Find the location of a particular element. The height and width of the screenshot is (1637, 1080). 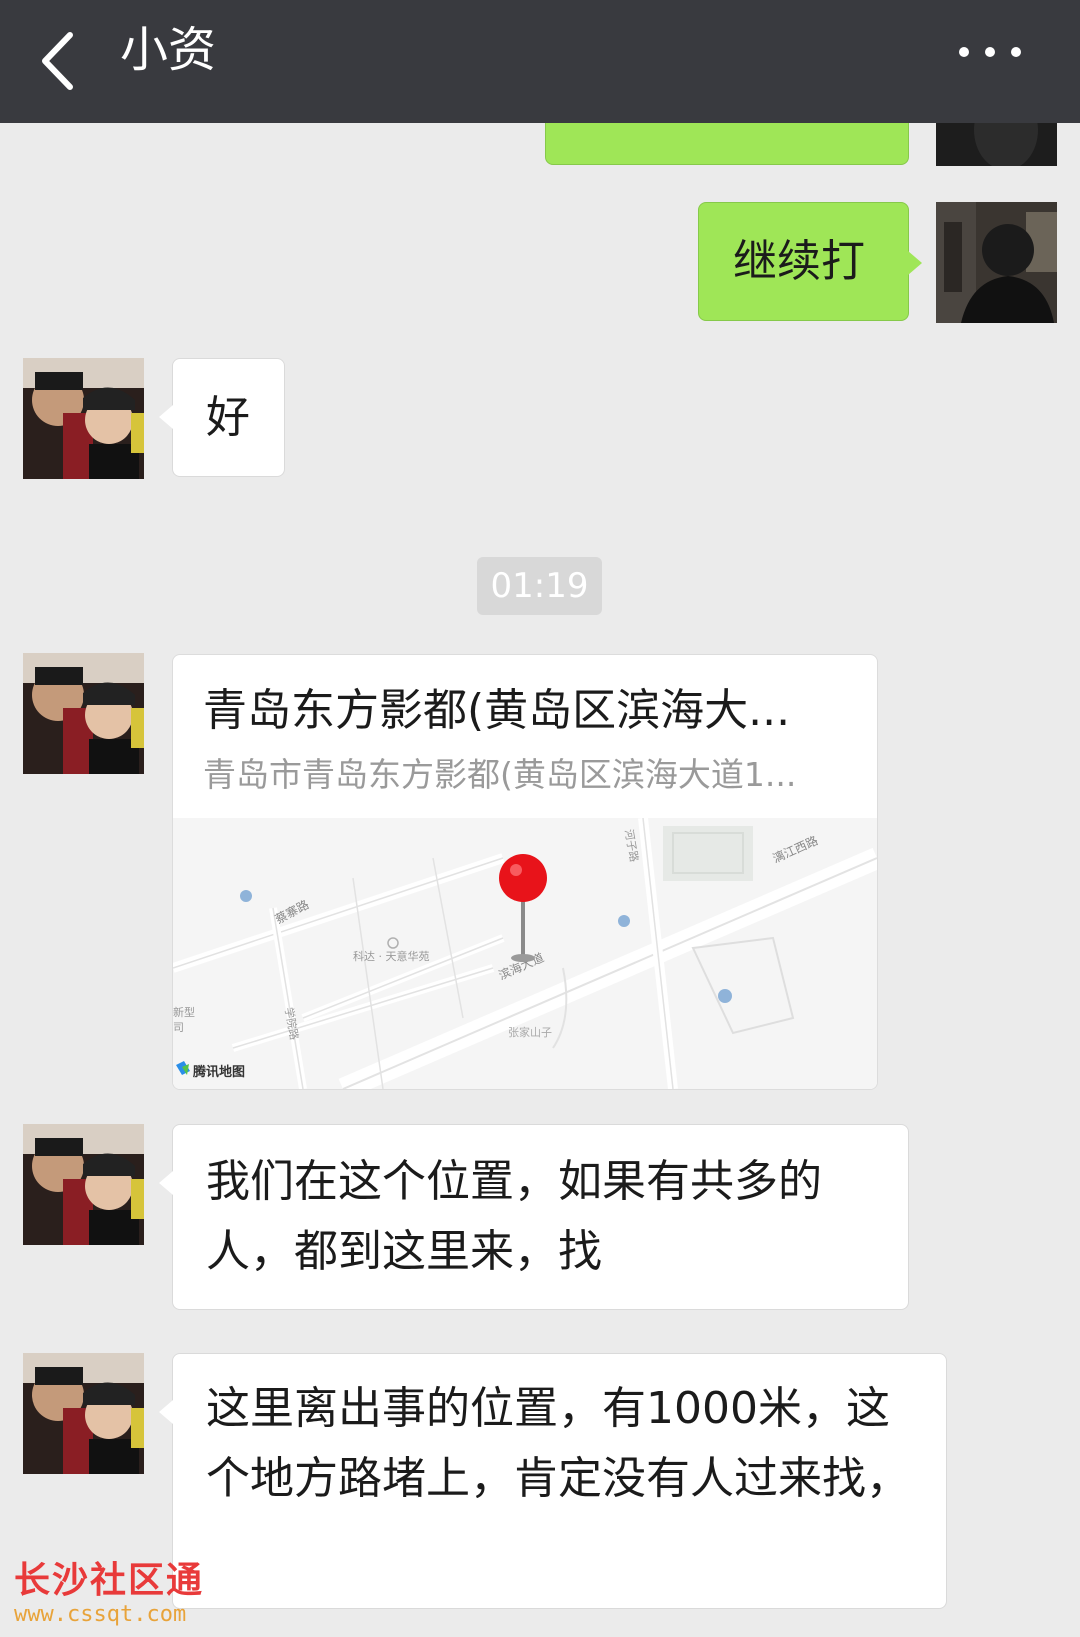

timestamp: 01:19 is located at coordinates (539, 586).